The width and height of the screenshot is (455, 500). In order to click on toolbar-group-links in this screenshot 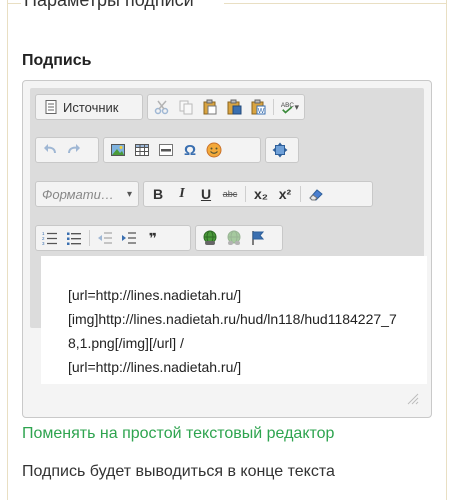, I will do `click(239, 238)`.